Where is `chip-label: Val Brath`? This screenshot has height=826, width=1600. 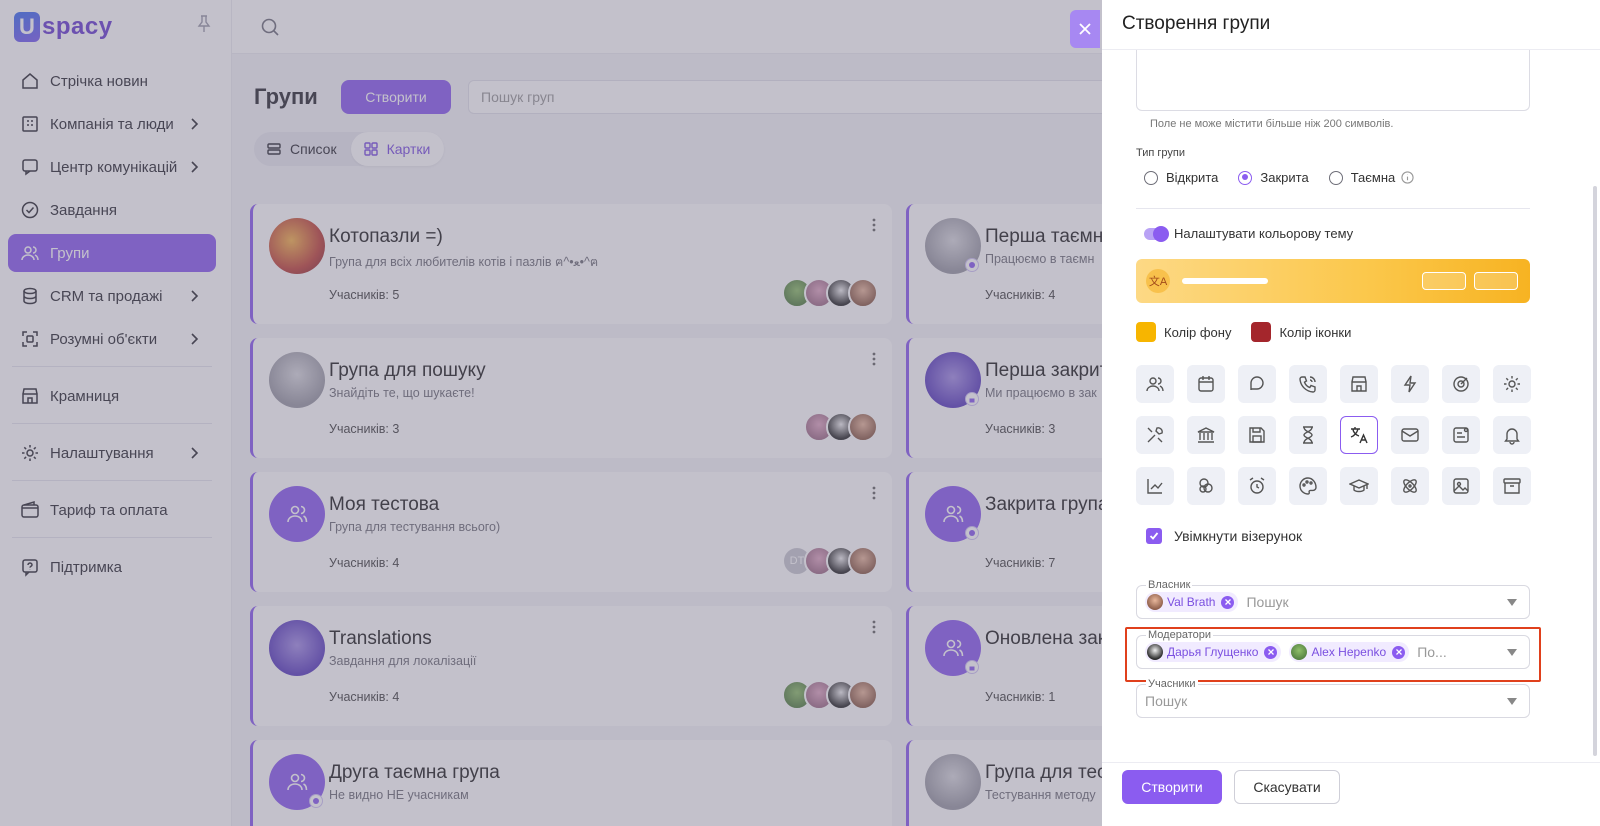 chip-label: Val Brath is located at coordinates (1191, 602).